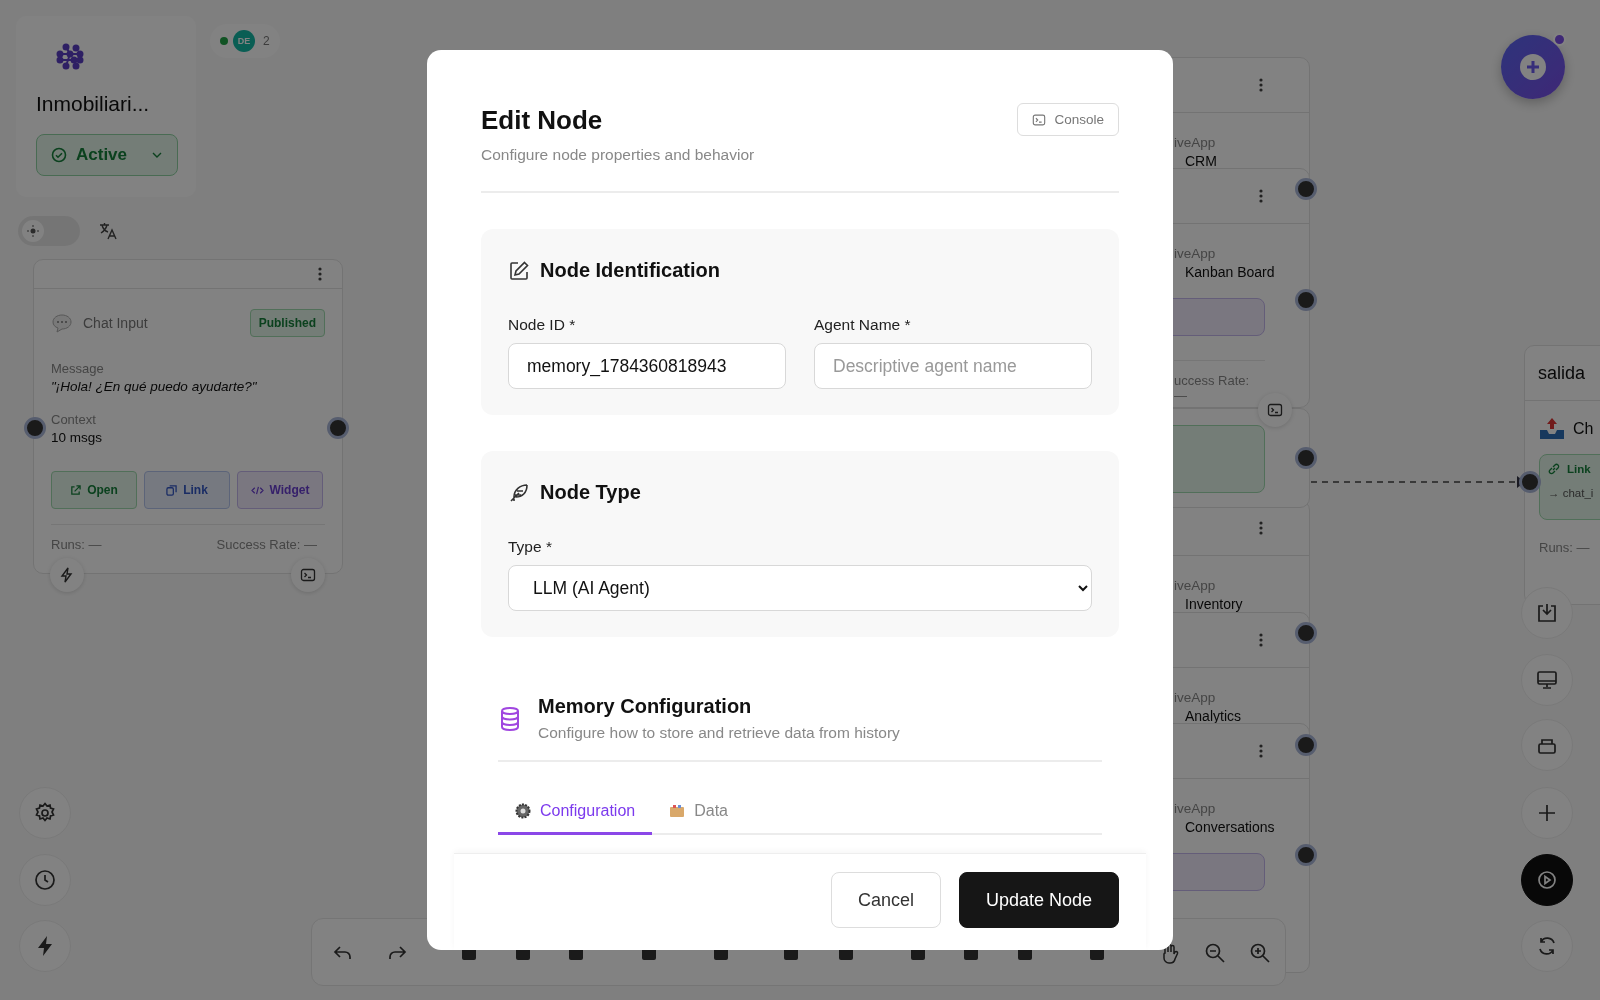 The height and width of the screenshot is (1000, 1600). Describe the element at coordinates (94, 490) in the screenshot. I see `open-button: Open` at that location.